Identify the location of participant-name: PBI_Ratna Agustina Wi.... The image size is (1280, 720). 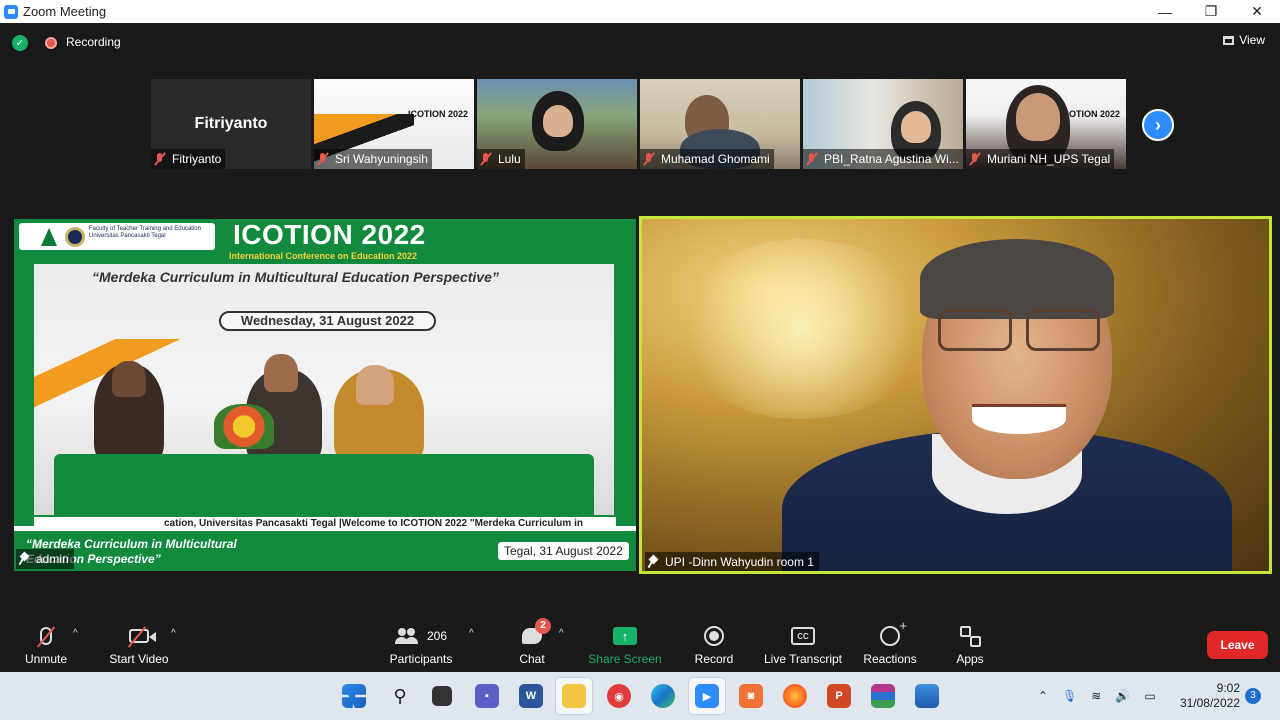
(891, 159).